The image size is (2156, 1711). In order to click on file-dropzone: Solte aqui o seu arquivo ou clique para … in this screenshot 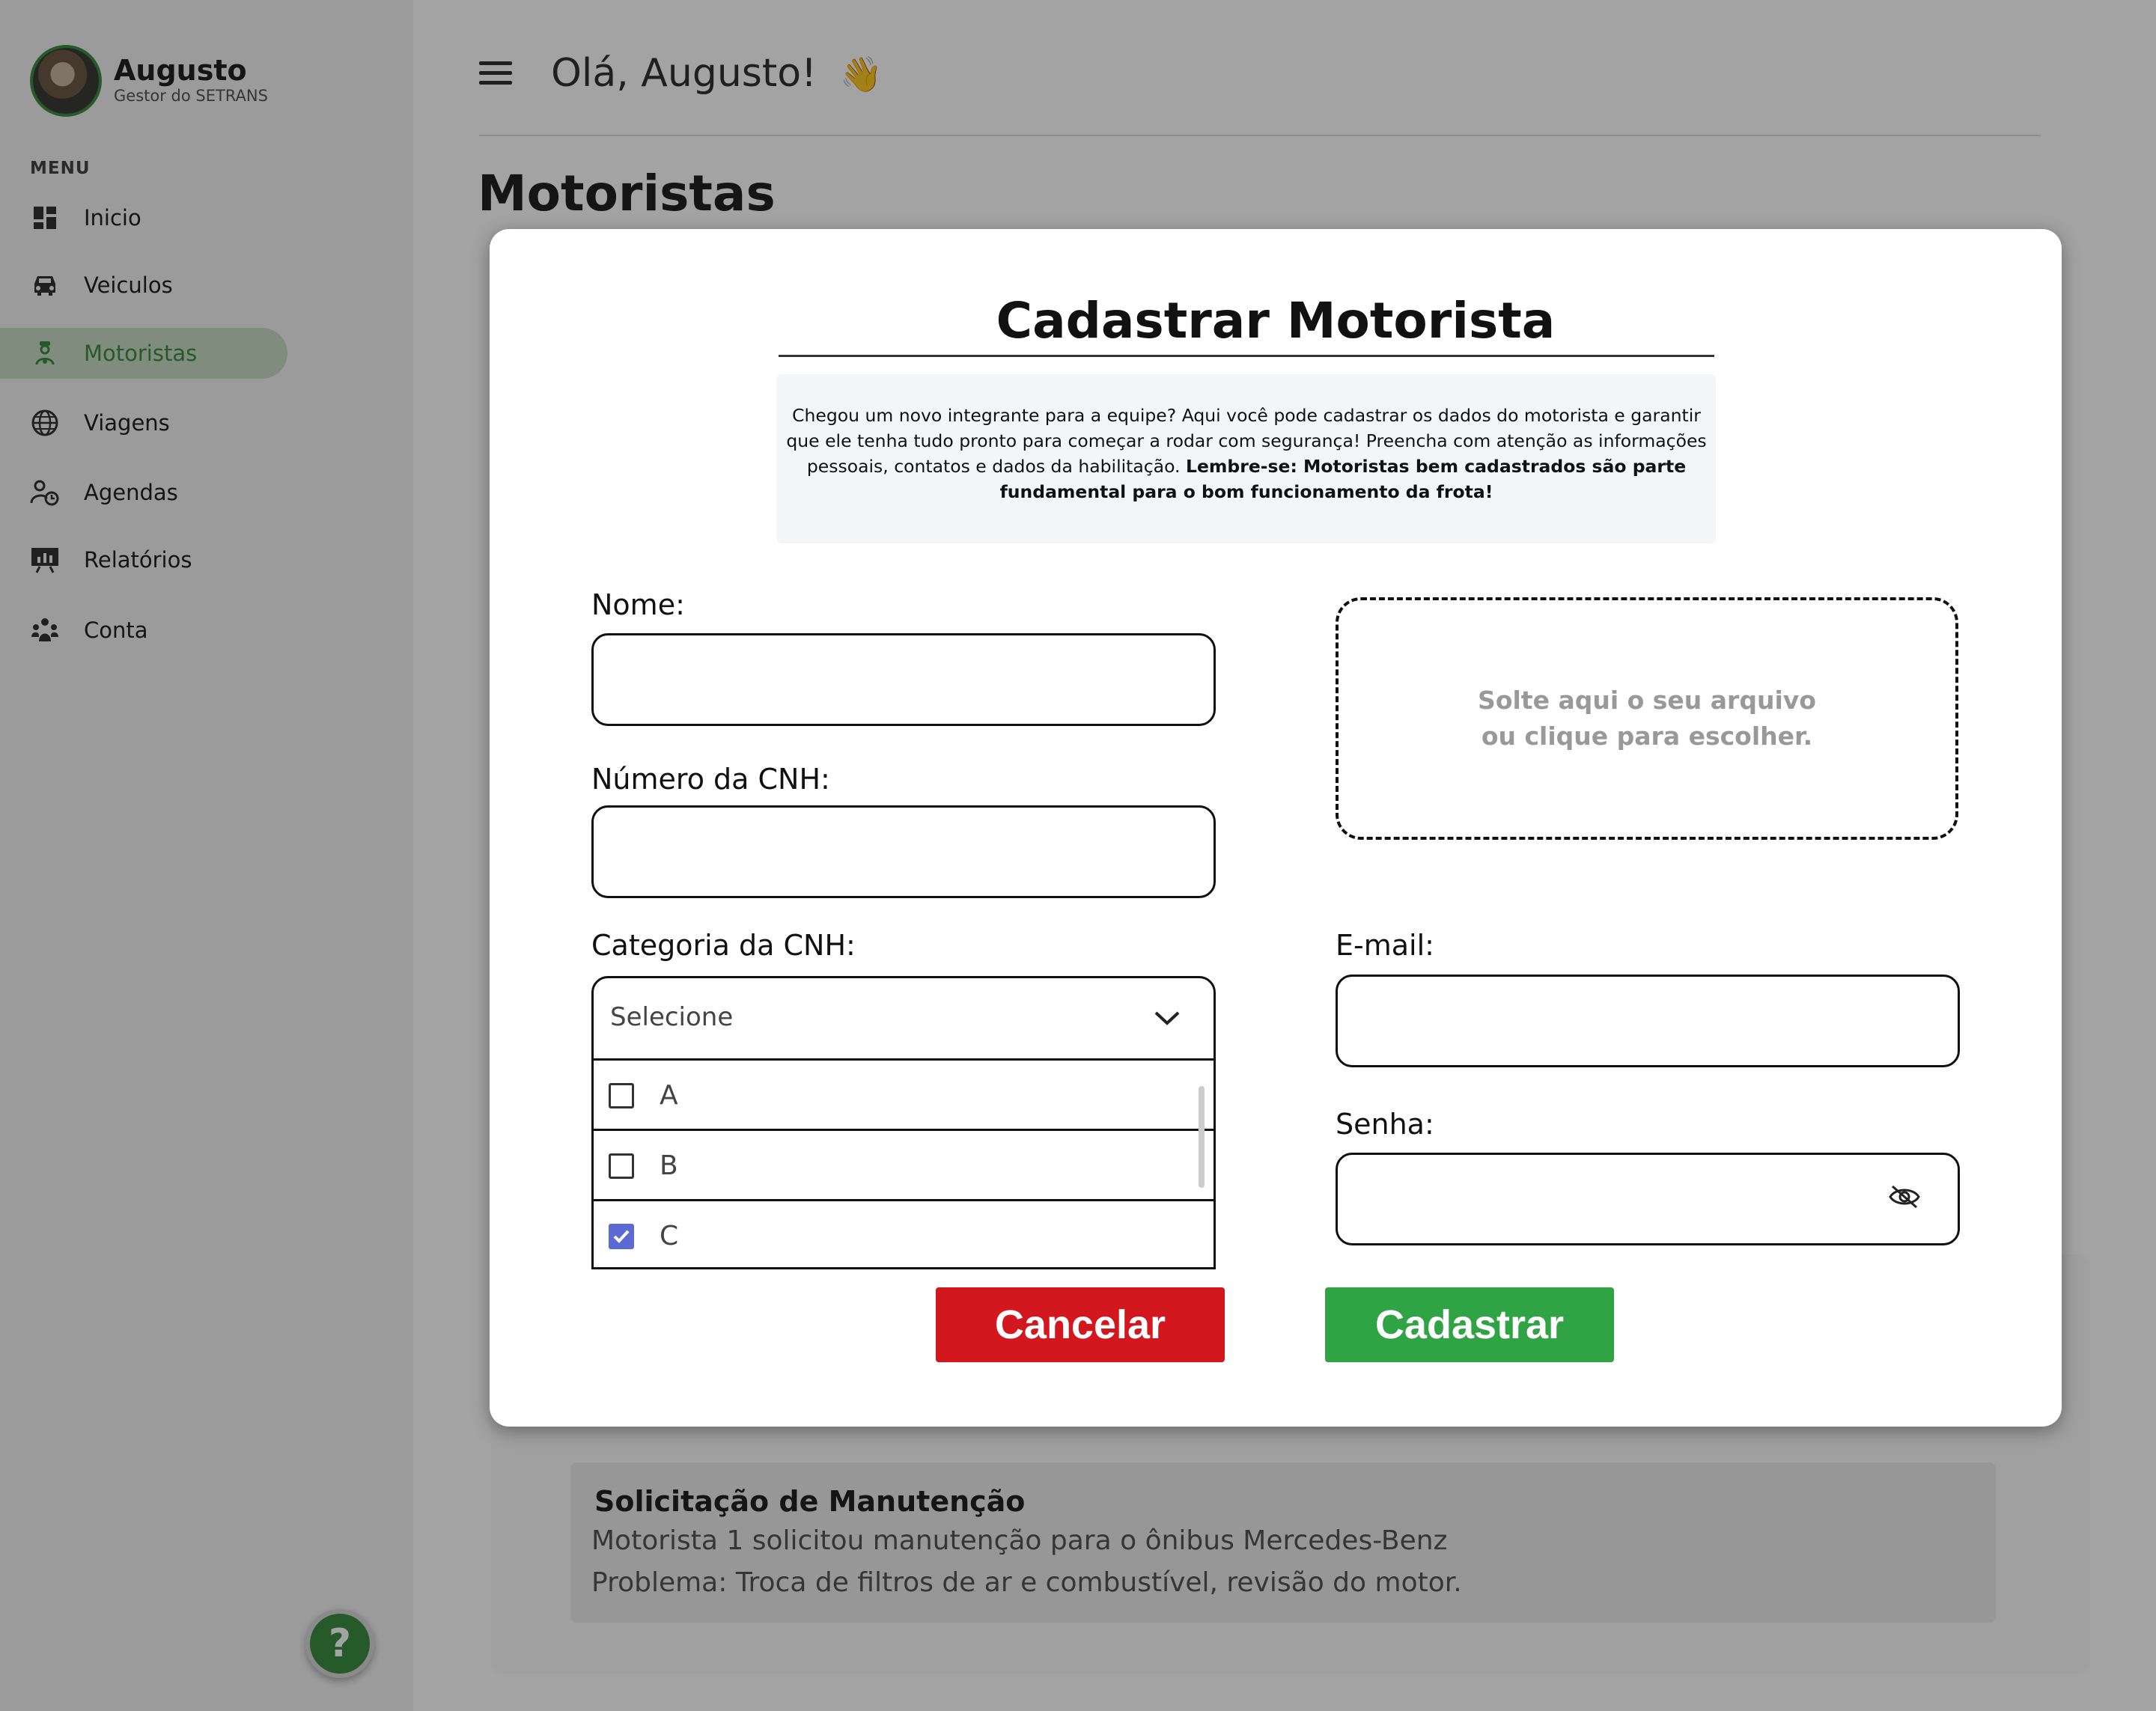, I will do `click(1647, 718)`.